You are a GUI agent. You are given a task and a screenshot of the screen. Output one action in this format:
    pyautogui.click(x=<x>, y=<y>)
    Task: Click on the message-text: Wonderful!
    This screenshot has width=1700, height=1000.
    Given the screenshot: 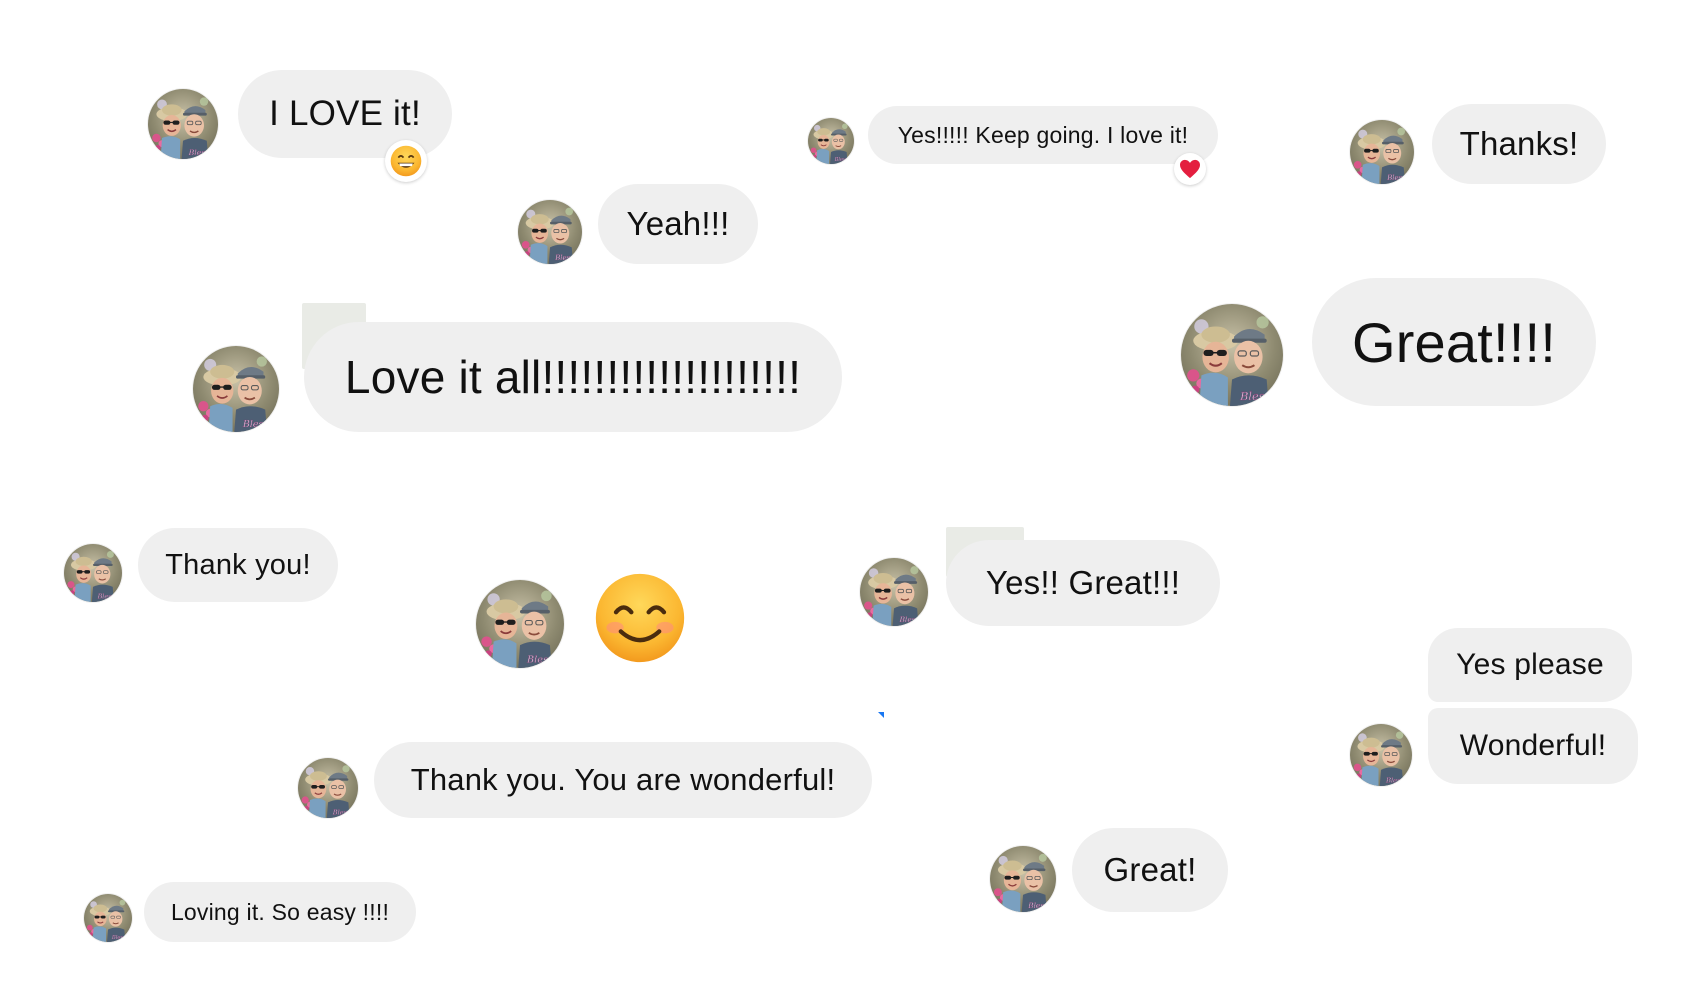 What is the action you would take?
    pyautogui.click(x=1533, y=745)
    